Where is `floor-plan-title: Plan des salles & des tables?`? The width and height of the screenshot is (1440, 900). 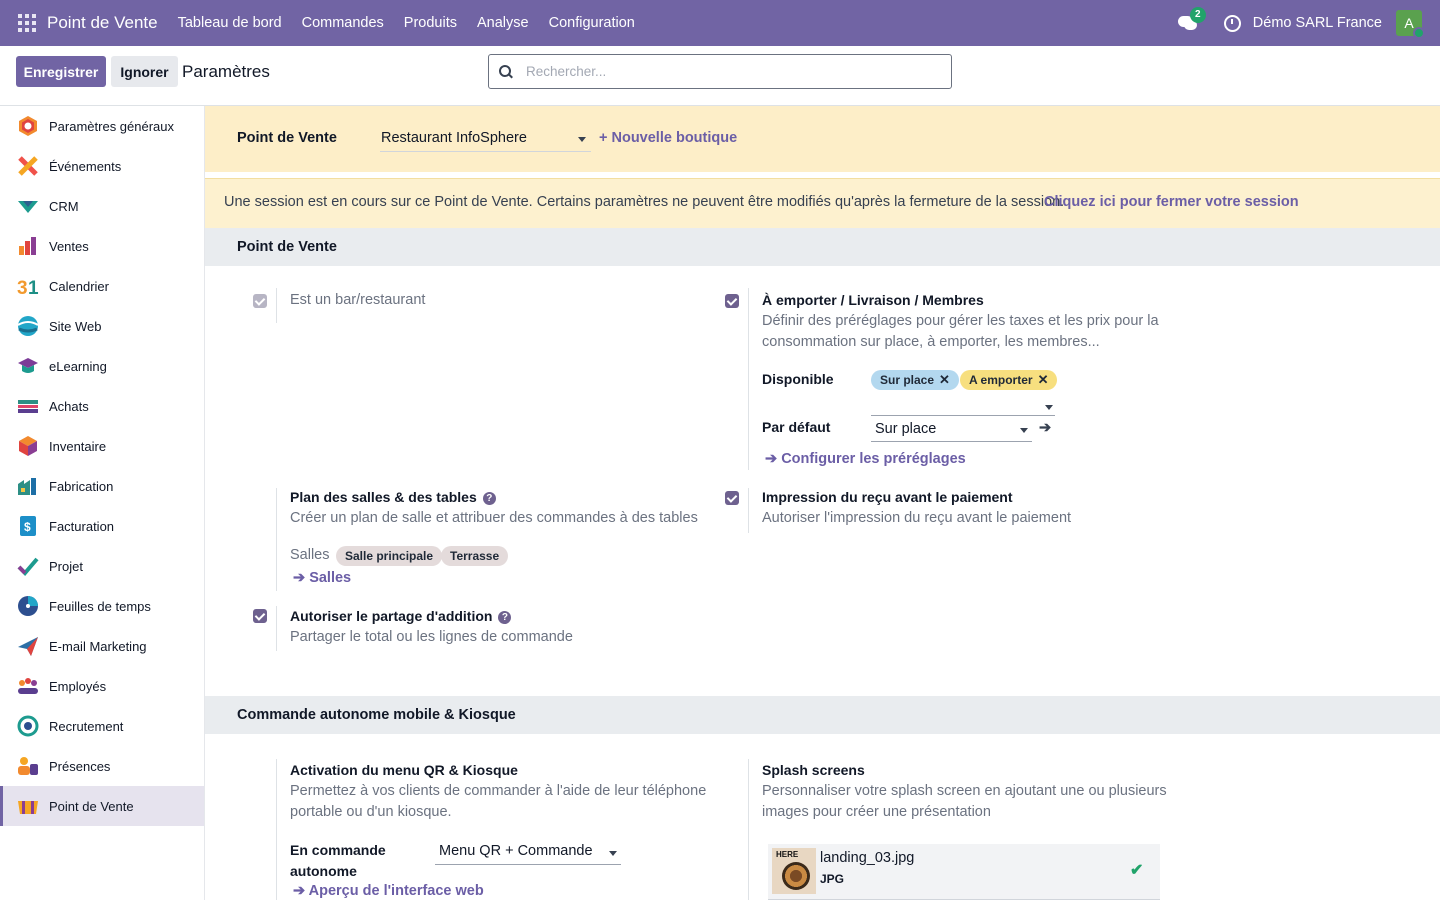
floor-plan-title: Plan des salles & des tables? is located at coordinates (393, 497).